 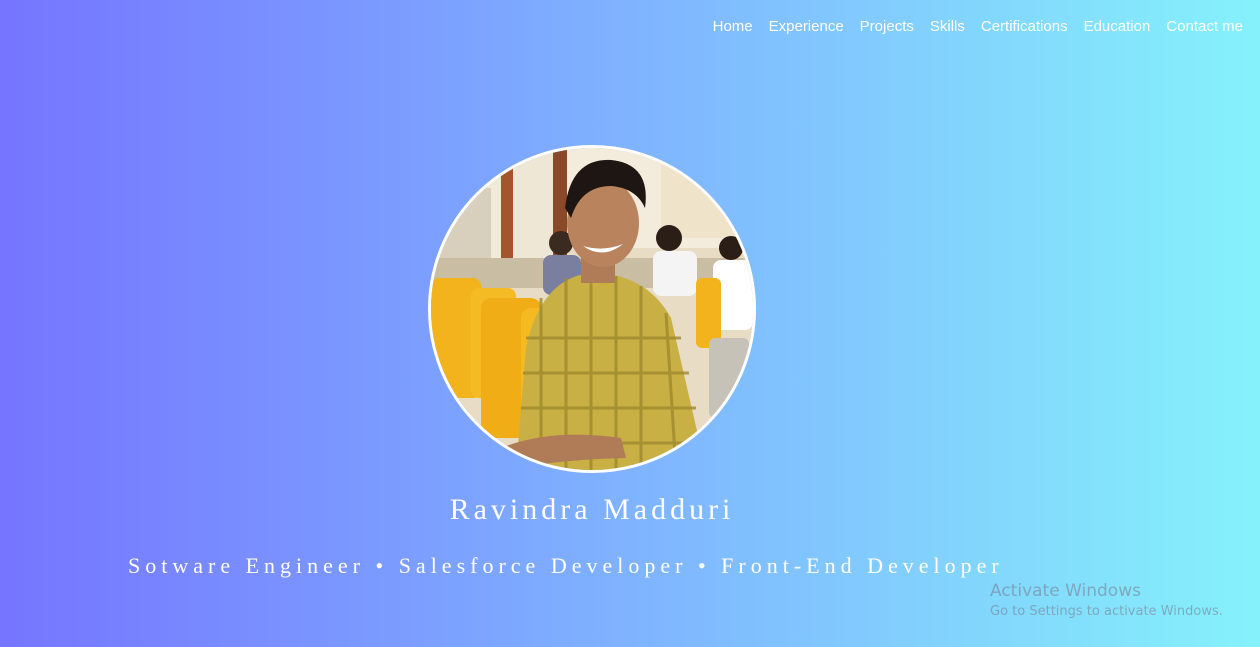 I want to click on profile-photo-image, so click(x=592, y=309).